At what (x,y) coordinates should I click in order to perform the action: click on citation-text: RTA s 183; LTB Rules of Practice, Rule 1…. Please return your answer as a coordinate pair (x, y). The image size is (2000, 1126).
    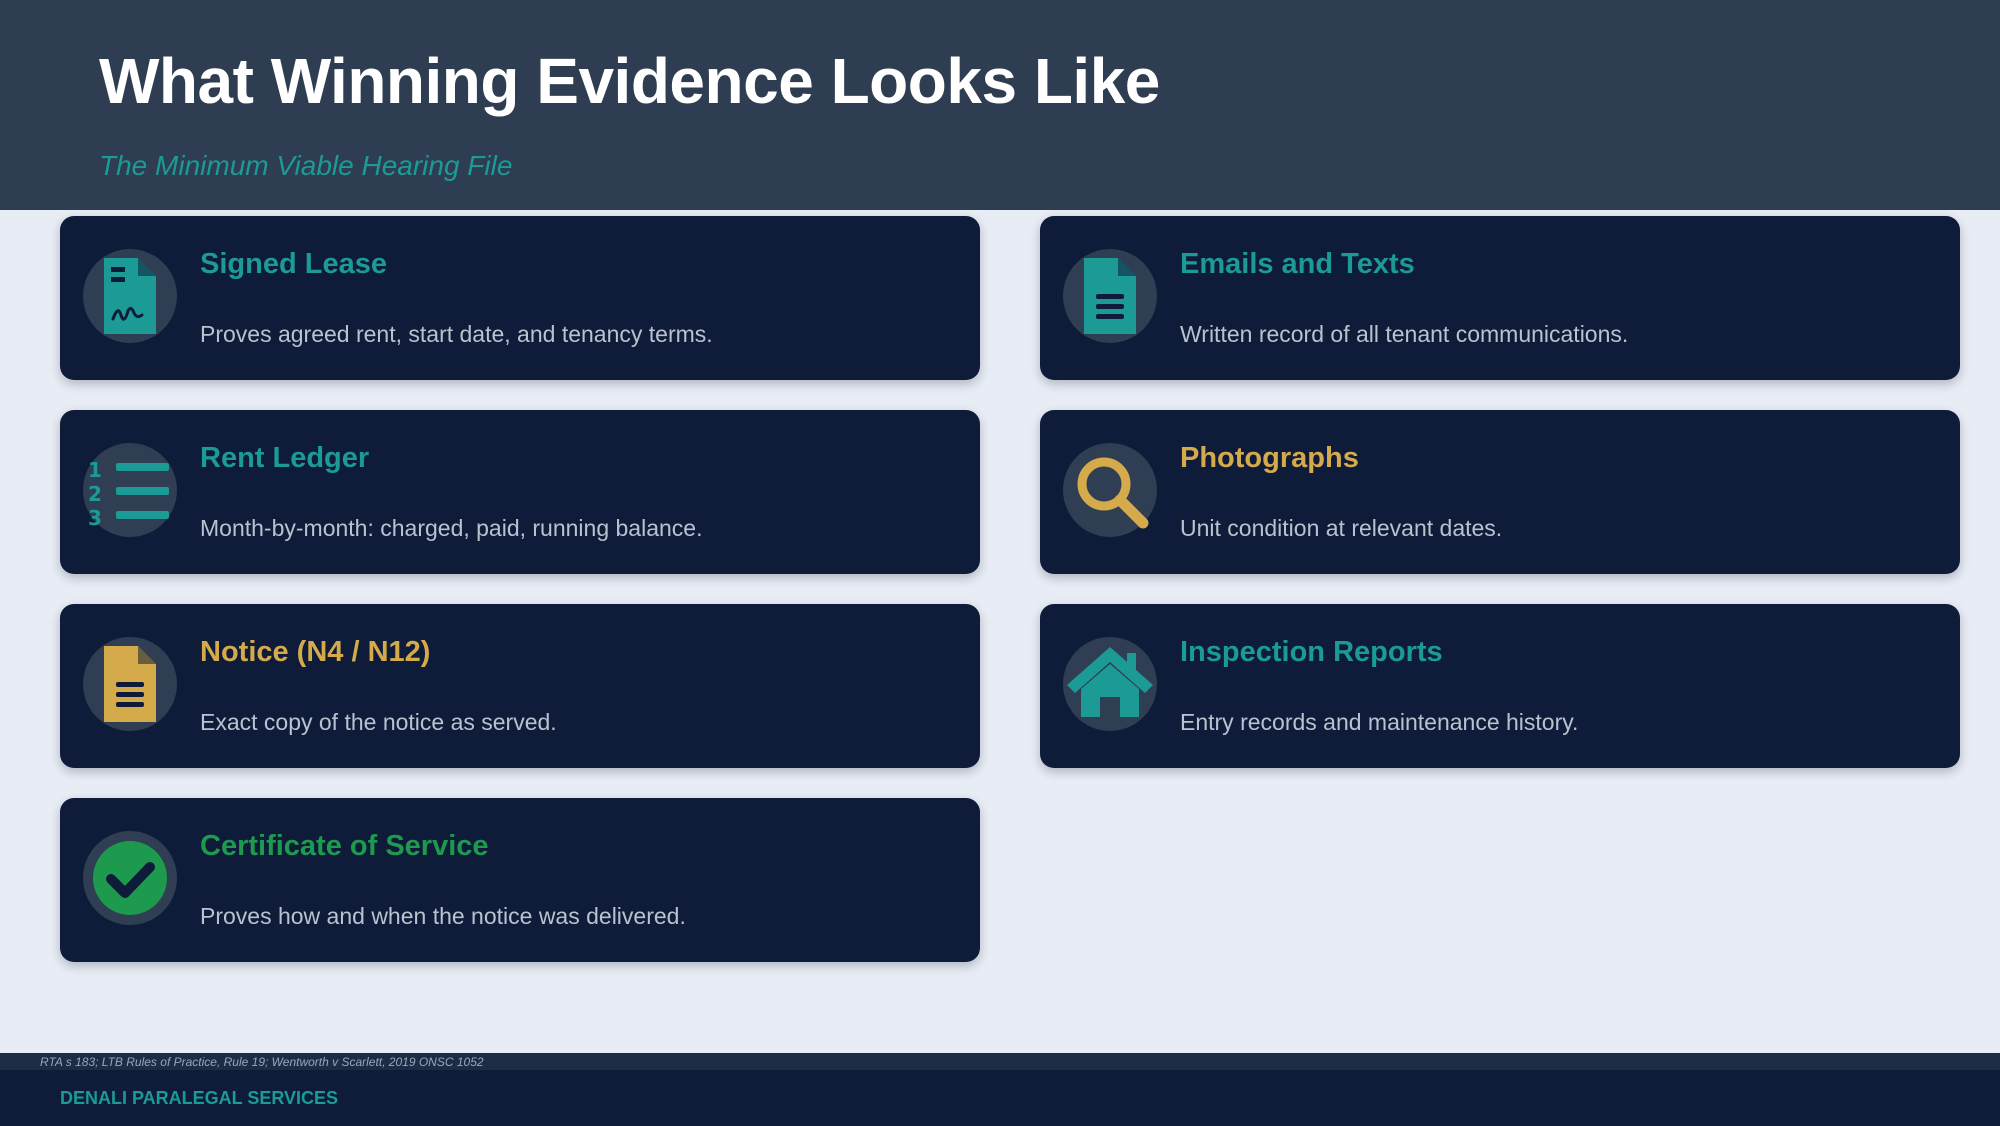
    Looking at the image, I should click on (262, 1062).